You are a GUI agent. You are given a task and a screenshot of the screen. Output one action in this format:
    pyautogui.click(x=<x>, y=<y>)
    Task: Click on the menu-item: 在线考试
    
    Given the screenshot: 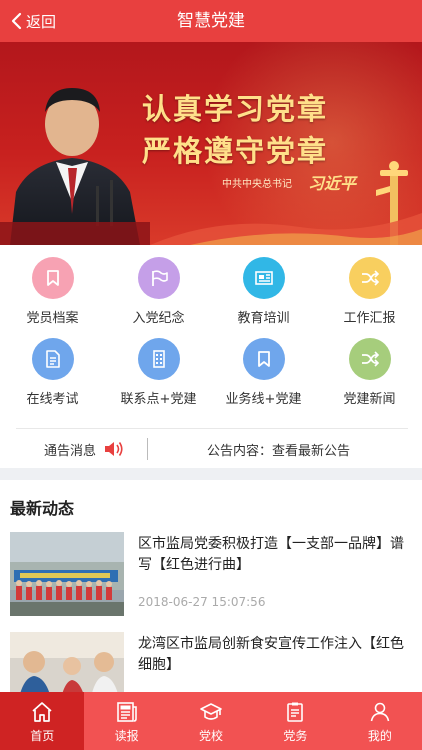 What is the action you would take?
    pyautogui.click(x=52, y=367)
    